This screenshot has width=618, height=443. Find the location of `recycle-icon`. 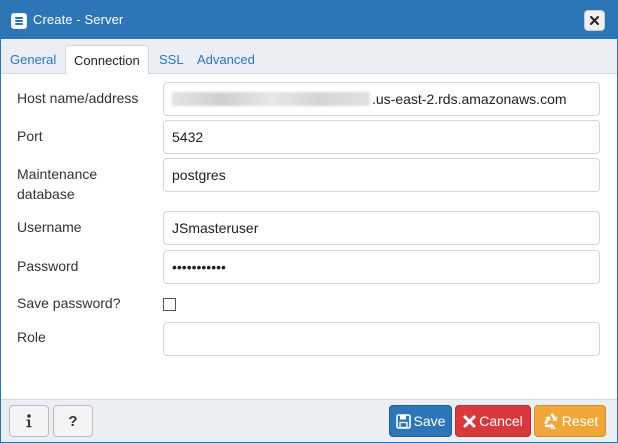

recycle-icon is located at coordinates (550, 421).